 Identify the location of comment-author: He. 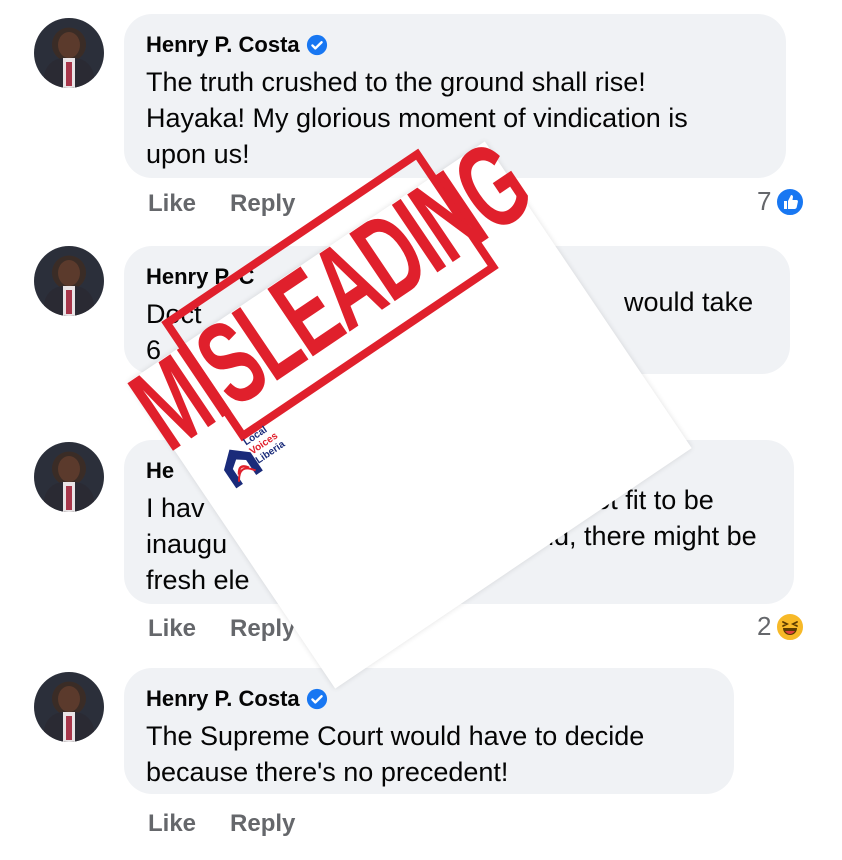
(160, 471).